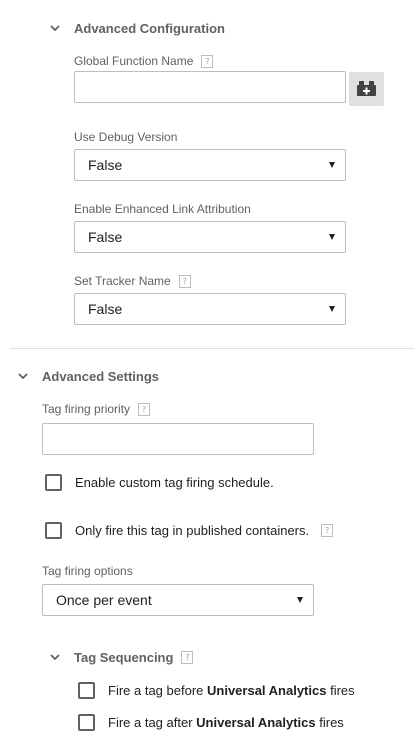 This screenshot has height=749, width=414. Describe the element at coordinates (210, 165) in the screenshot. I see `use-debug-version-select: False` at that location.